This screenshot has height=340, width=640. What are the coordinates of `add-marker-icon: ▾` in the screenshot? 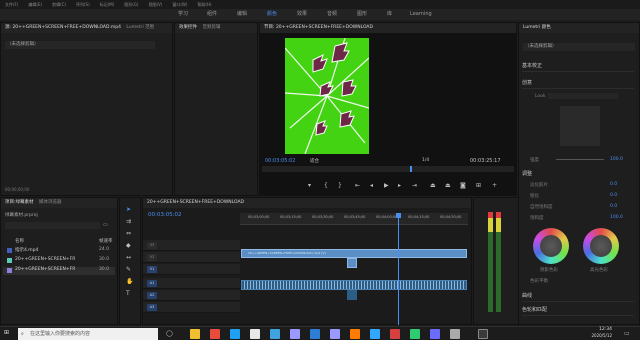 It's located at (309, 185).